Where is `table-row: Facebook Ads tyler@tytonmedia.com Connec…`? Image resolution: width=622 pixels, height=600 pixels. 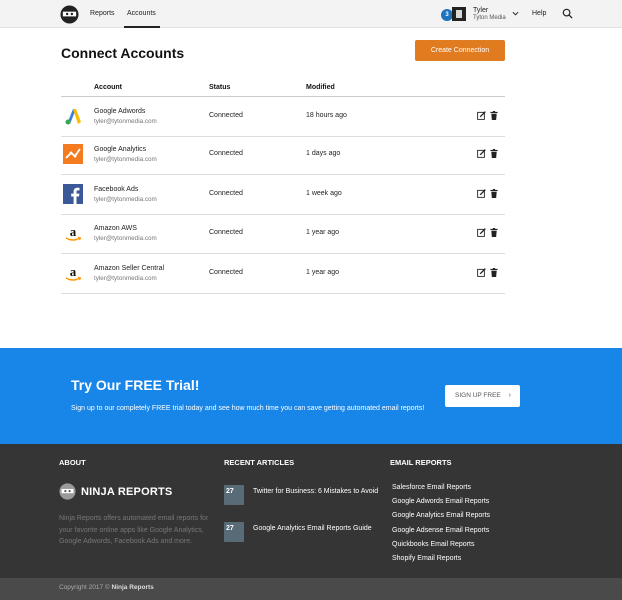
table-row: Facebook Ads tyler@tytonmedia.com Connec… is located at coordinates (283, 195).